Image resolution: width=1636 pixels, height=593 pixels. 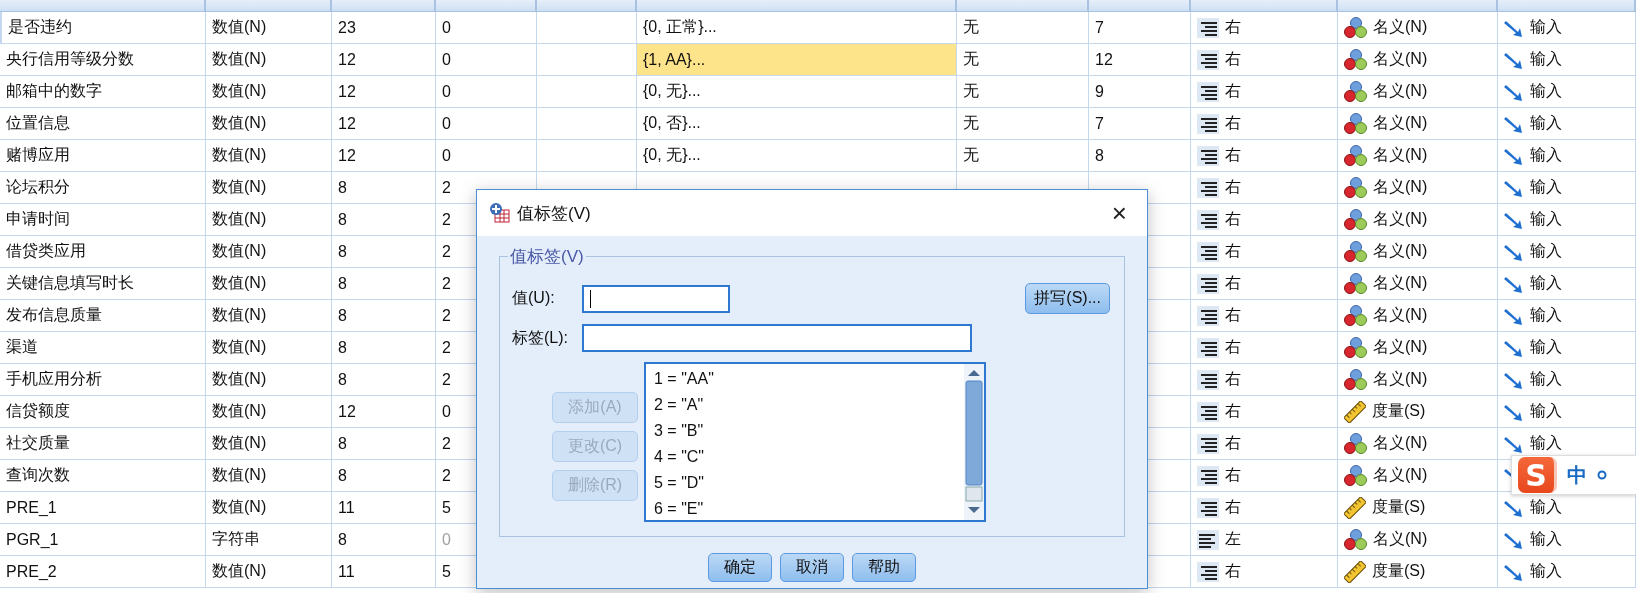 I want to click on table-cell: 借贷类应用, so click(x=103, y=252).